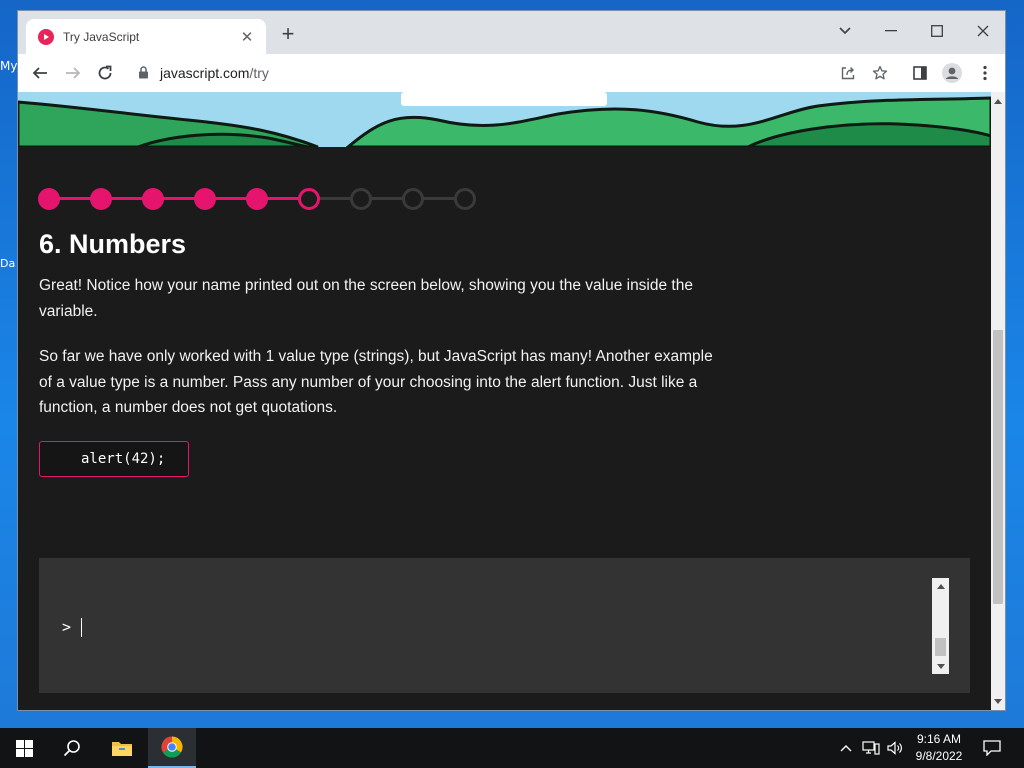 The height and width of the screenshot is (768, 1024). I want to click on console-scrollbar, so click(940, 626).